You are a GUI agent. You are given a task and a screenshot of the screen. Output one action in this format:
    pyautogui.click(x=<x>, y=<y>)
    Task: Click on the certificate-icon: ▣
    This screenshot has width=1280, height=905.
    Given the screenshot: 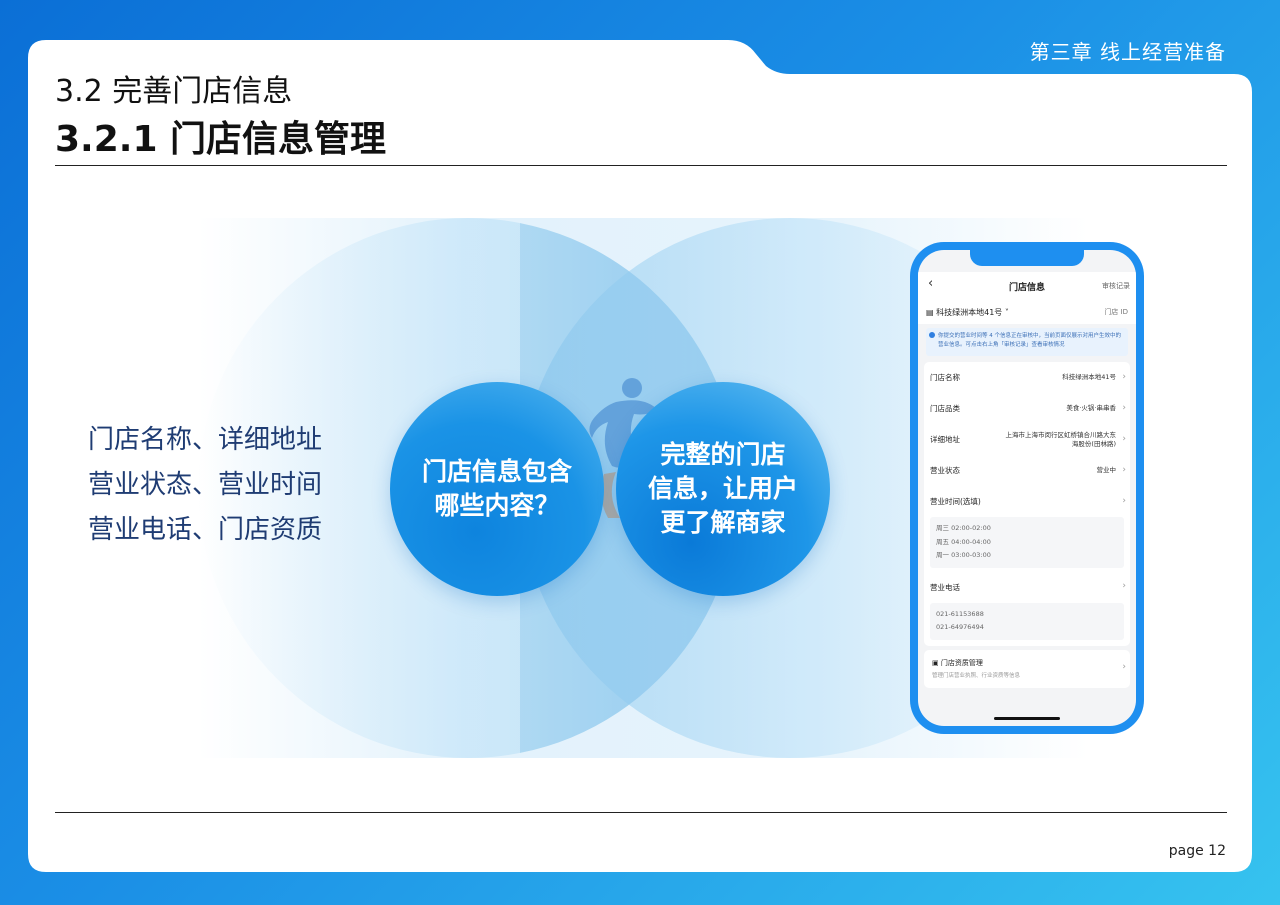 What is the action you would take?
    pyautogui.click(x=936, y=663)
    